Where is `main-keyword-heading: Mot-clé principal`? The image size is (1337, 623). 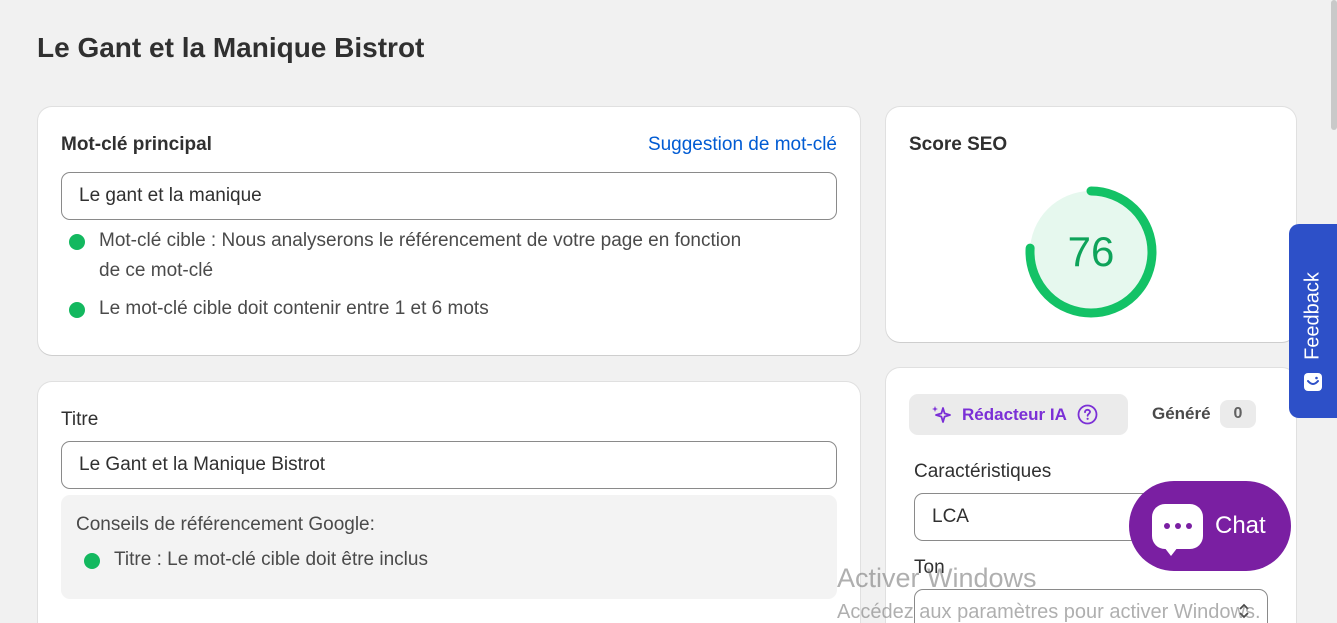
main-keyword-heading: Mot-clé principal is located at coordinates (136, 144).